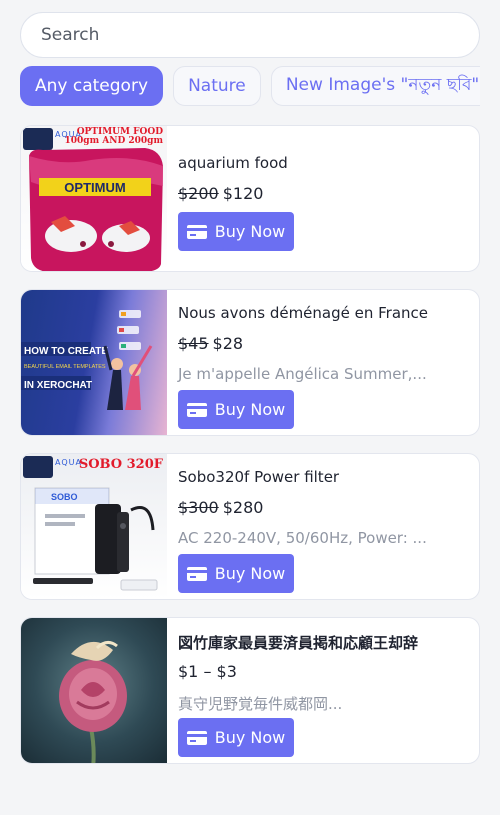 This screenshot has width=500, height=815. Describe the element at coordinates (198, 507) in the screenshot. I see `old-price: $300` at that location.